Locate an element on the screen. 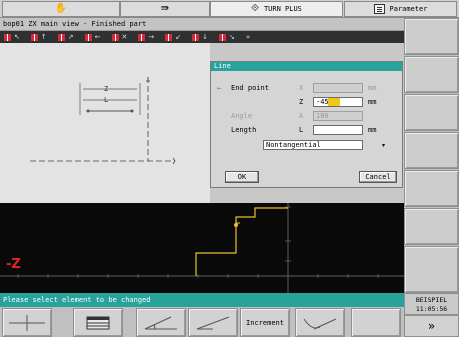 This screenshot has width=459, height=337. length-label: Length is located at coordinates (244, 130).